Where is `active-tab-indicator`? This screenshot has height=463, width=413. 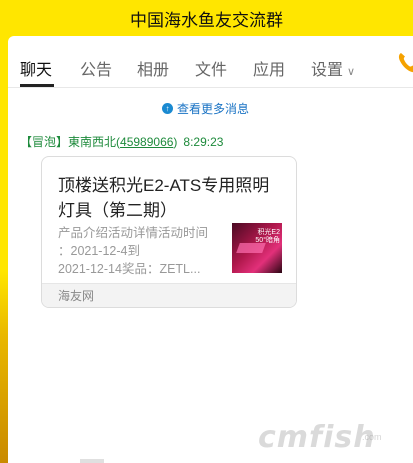
active-tab-indicator is located at coordinates (37, 85).